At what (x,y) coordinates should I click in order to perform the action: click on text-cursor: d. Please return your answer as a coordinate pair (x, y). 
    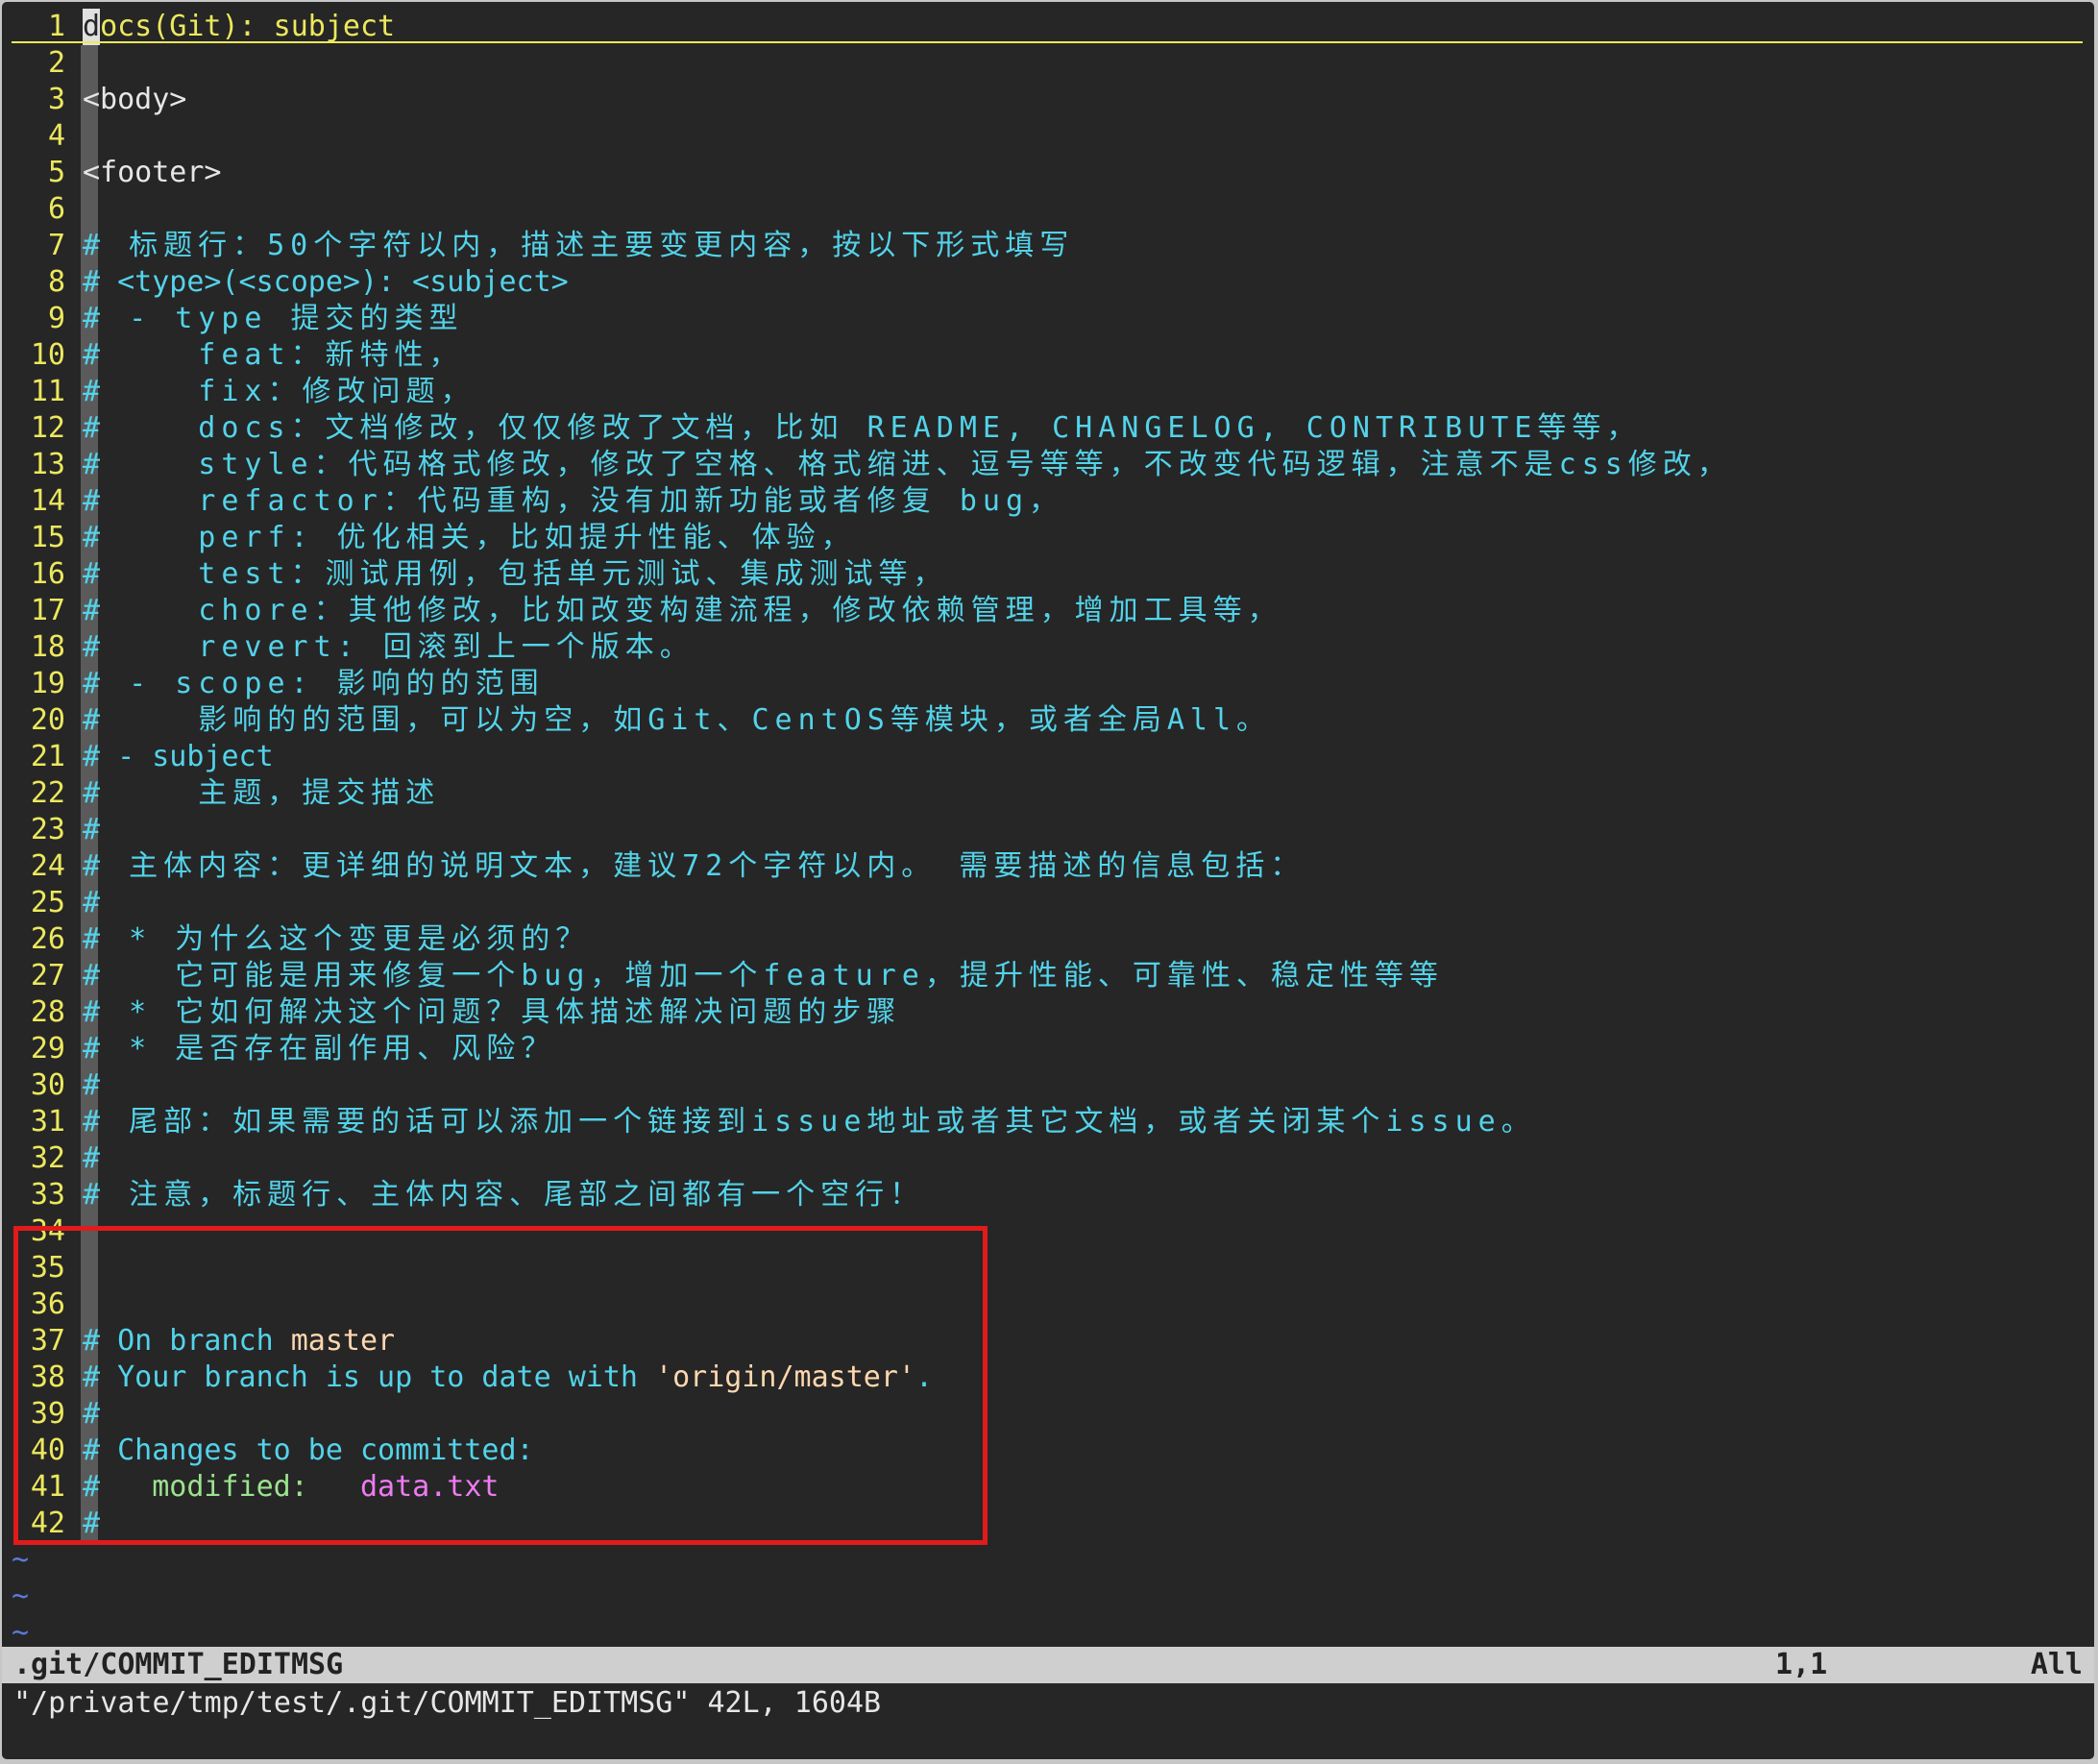
    Looking at the image, I should click on (92, 27).